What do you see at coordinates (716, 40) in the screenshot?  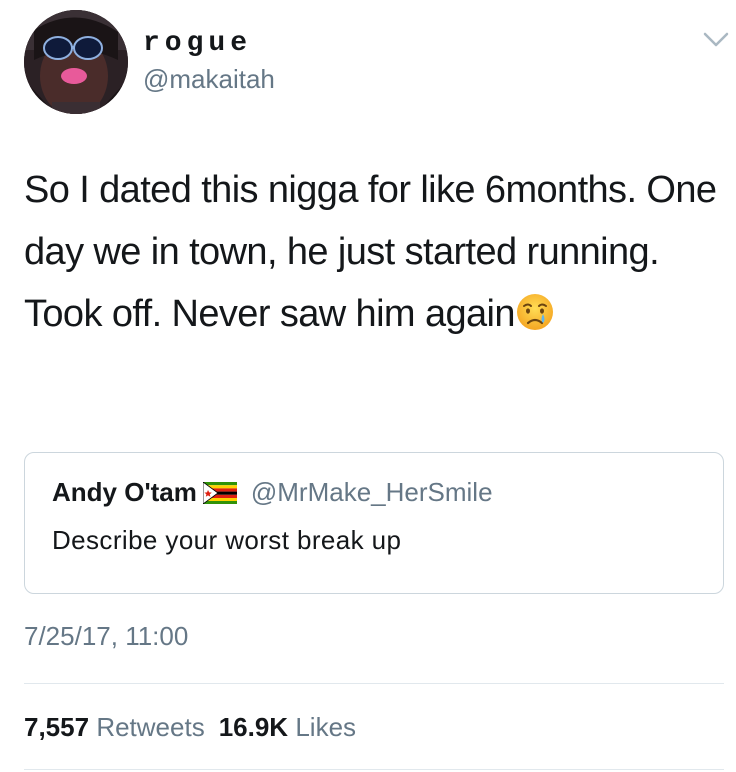 I see `chevron-down-icon` at bounding box center [716, 40].